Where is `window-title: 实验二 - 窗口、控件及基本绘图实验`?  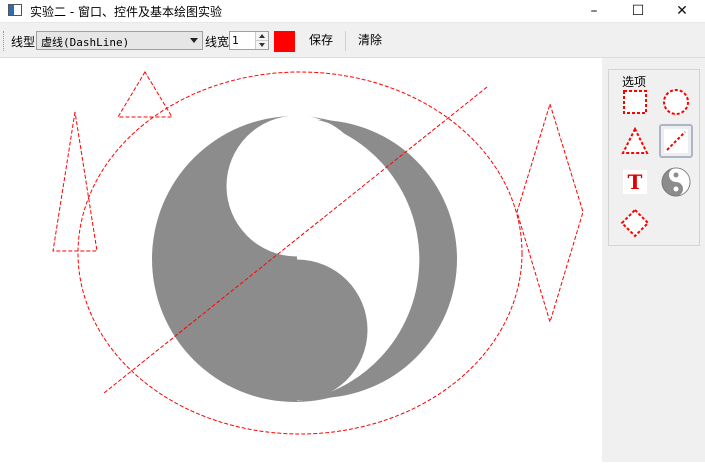 window-title: 实验二 - 窗口、控件及基本绘图实验 is located at coordinates (126, 12).